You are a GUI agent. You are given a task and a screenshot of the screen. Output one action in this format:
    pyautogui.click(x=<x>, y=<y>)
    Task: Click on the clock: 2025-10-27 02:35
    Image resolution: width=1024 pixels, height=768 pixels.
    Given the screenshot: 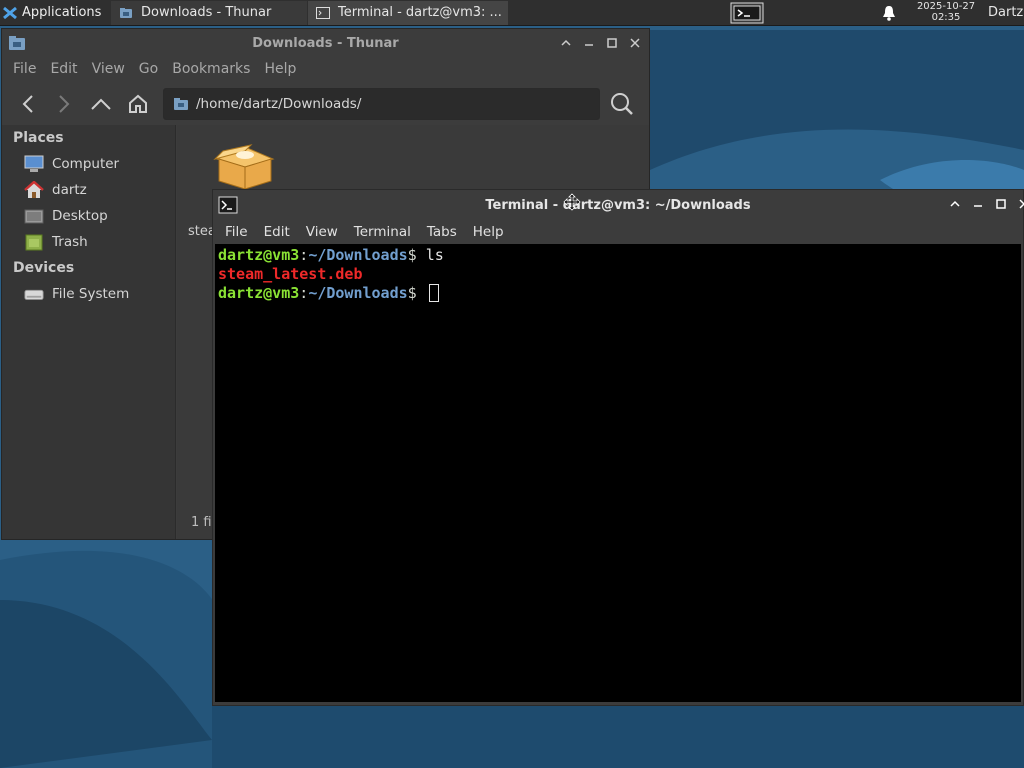 What is the action you would take?
    pyautogui.click(x=946, y=12)
    